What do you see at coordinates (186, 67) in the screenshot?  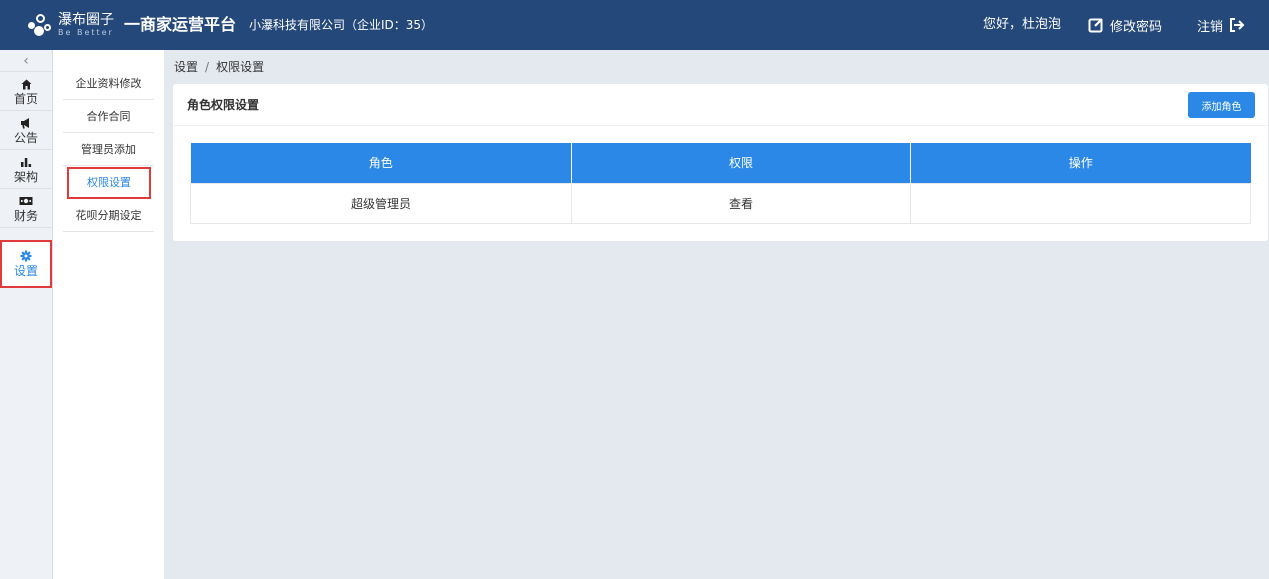 I see `breadcrumb-root: 设置` at bounding box center [186, 67].